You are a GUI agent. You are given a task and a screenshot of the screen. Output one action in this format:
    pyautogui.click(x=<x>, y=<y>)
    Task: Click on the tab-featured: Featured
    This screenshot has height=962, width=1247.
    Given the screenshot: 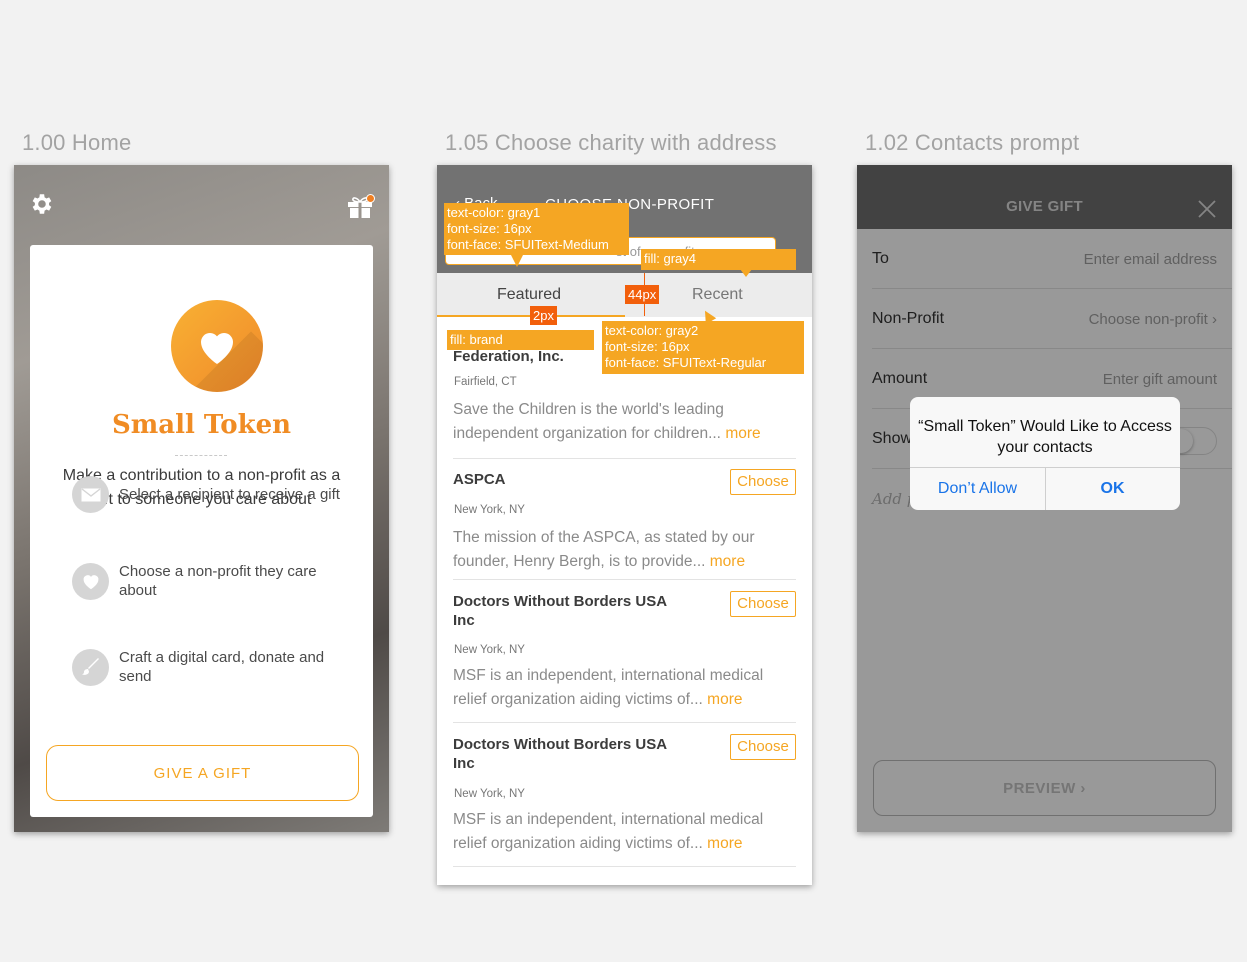 What is the action you would take?
    pyautogui.click(x=529, y=295)
    